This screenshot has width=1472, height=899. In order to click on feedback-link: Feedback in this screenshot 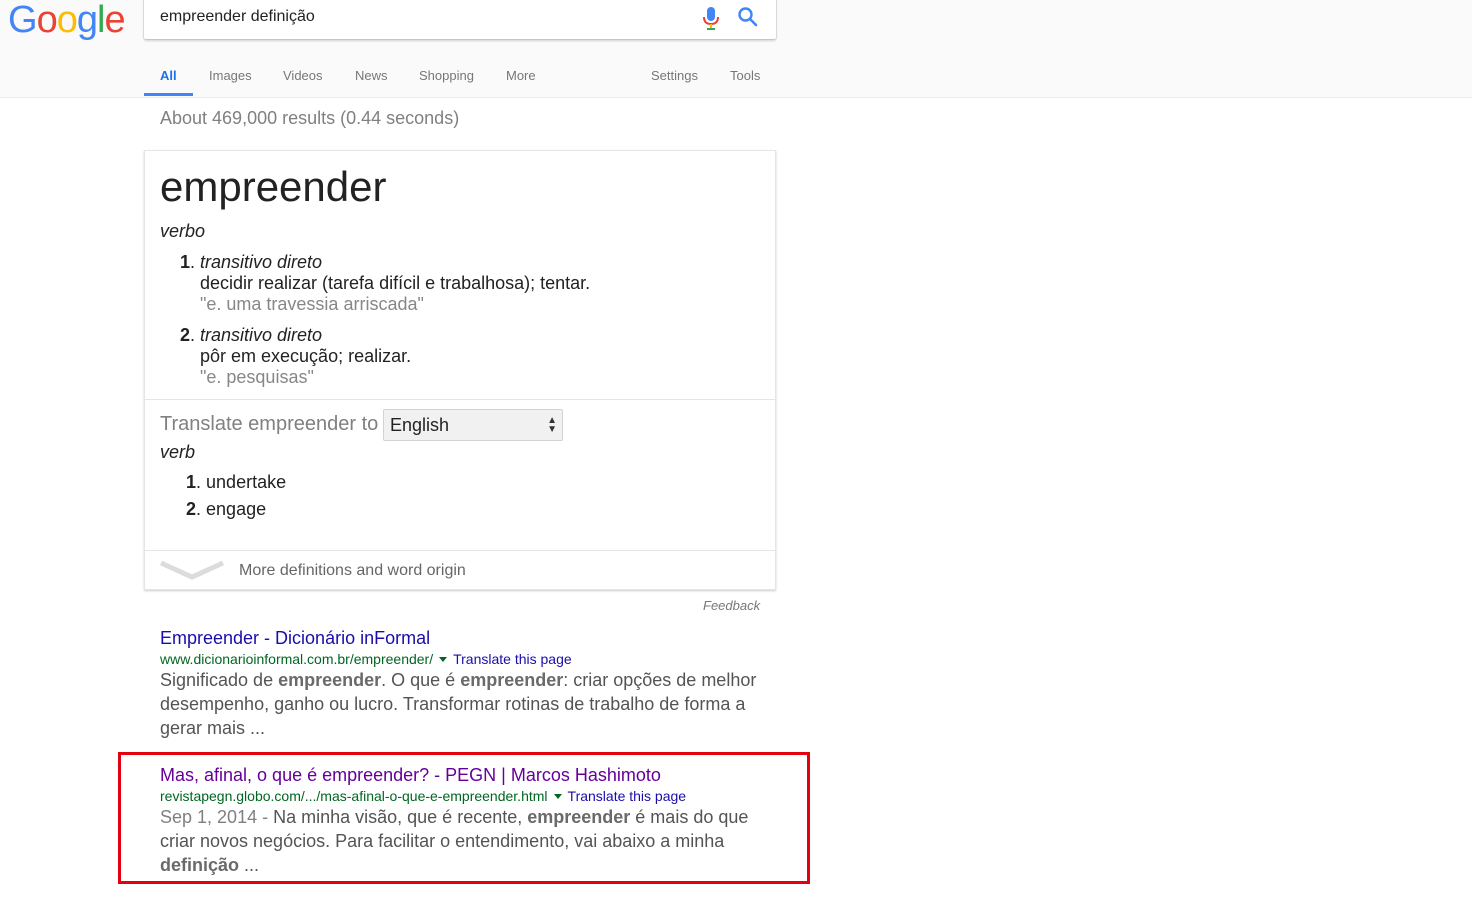, I will do `click(731, 605)`.